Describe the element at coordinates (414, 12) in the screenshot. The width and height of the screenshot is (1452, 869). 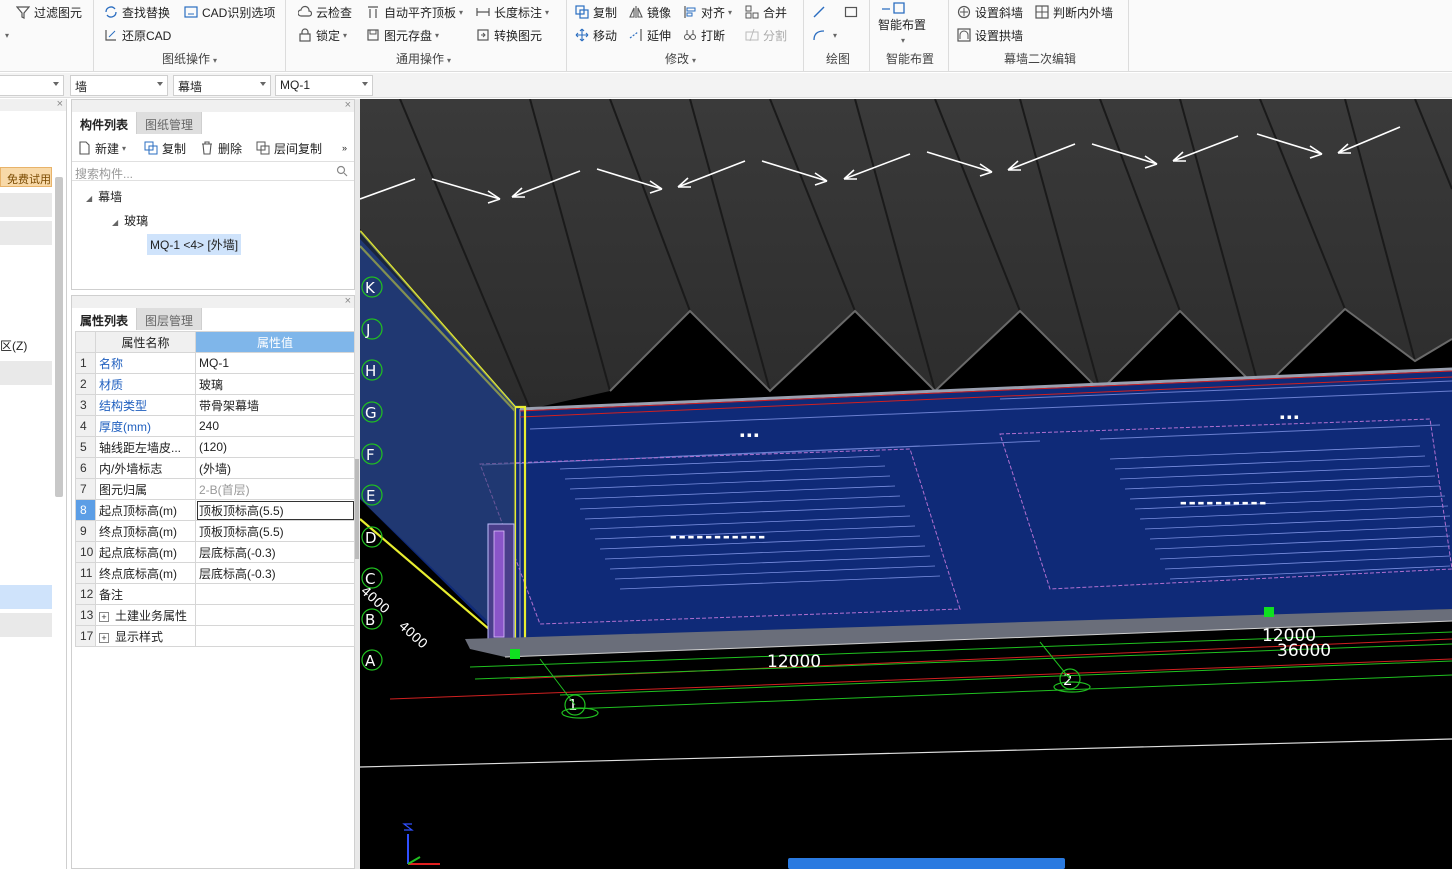
I see `auto-slab-align-button: 自动平齐顶板 ▾` at that location.